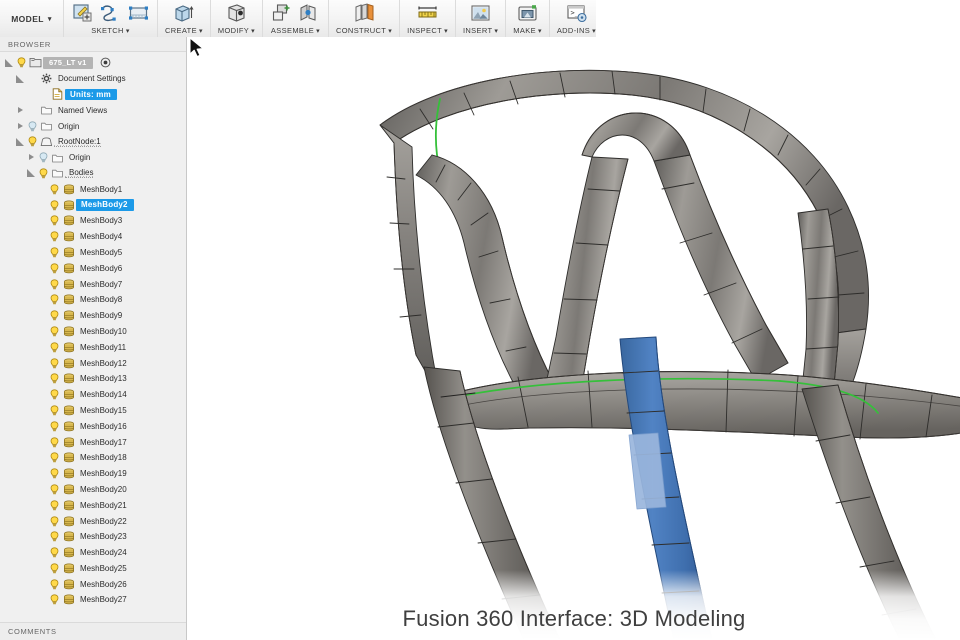 This screenshot has width=960, height=640. Describe the element at coordinates (93, 110) in the screenshot. I see `tree-item: Named Views` at that location.